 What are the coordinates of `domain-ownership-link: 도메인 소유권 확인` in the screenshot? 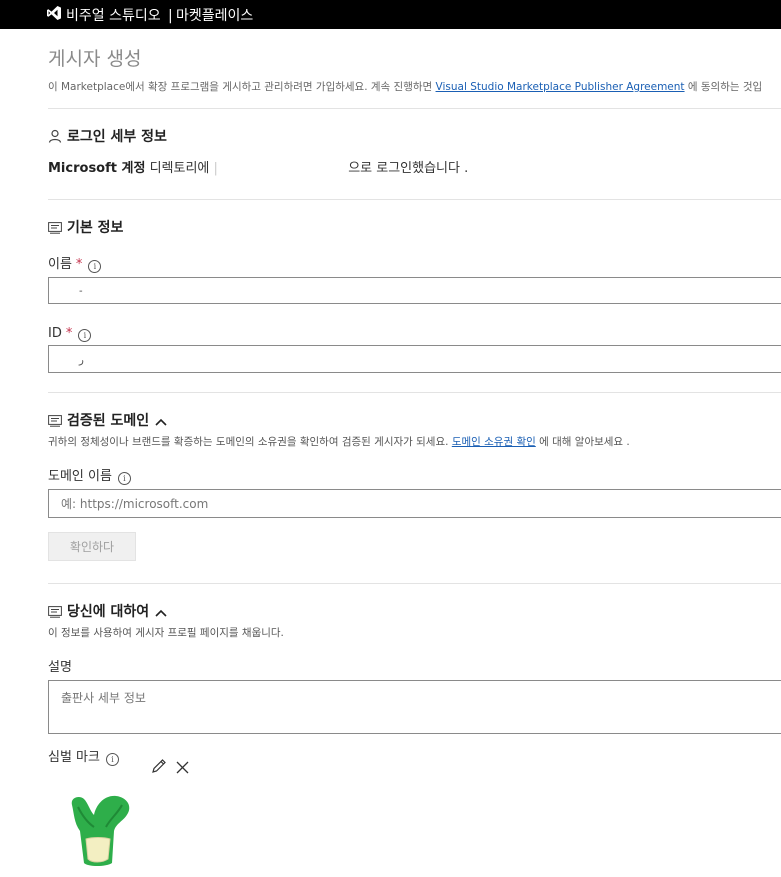 It's located at (494, 442).